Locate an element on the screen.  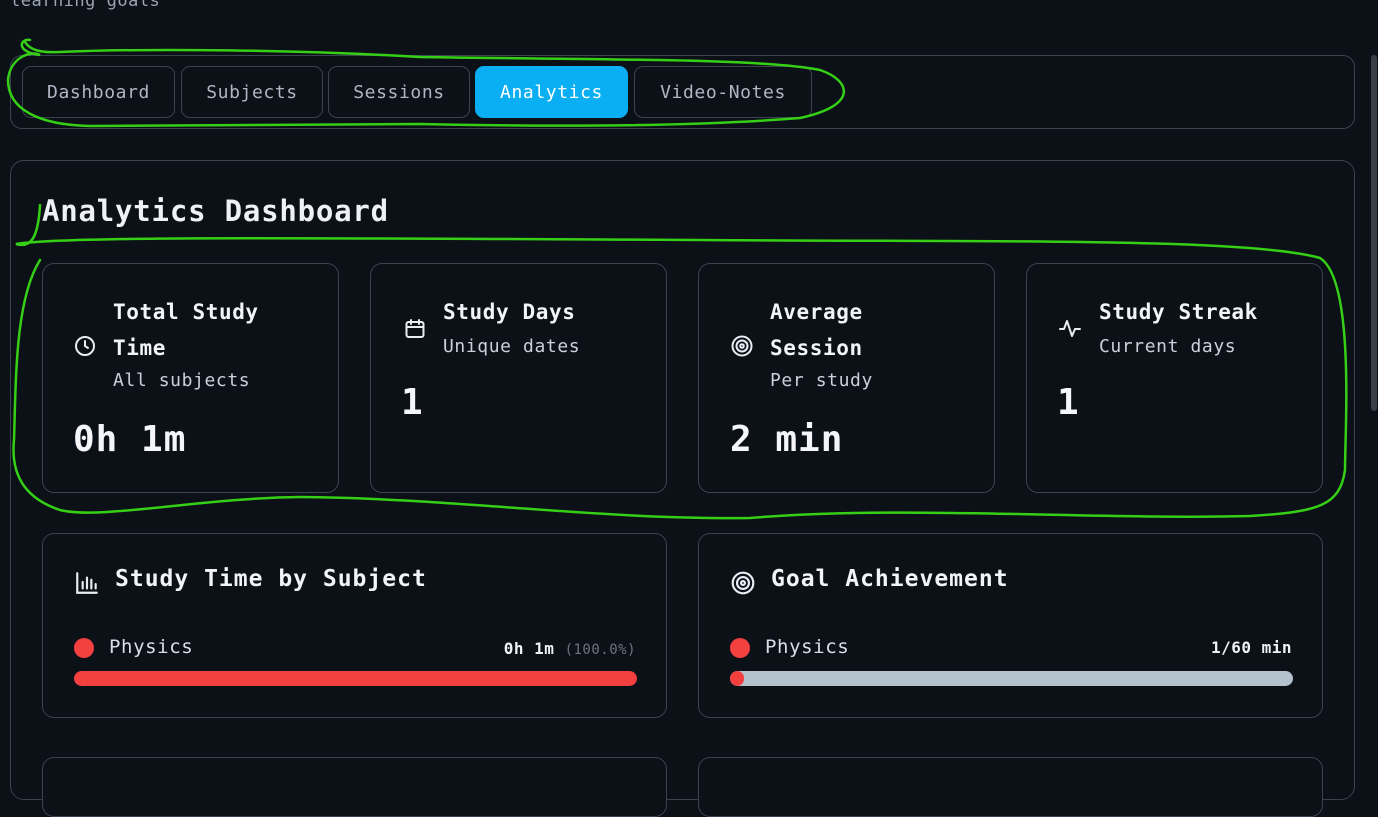
stat-subtitle: Per study is located at coordinates (821, 380).